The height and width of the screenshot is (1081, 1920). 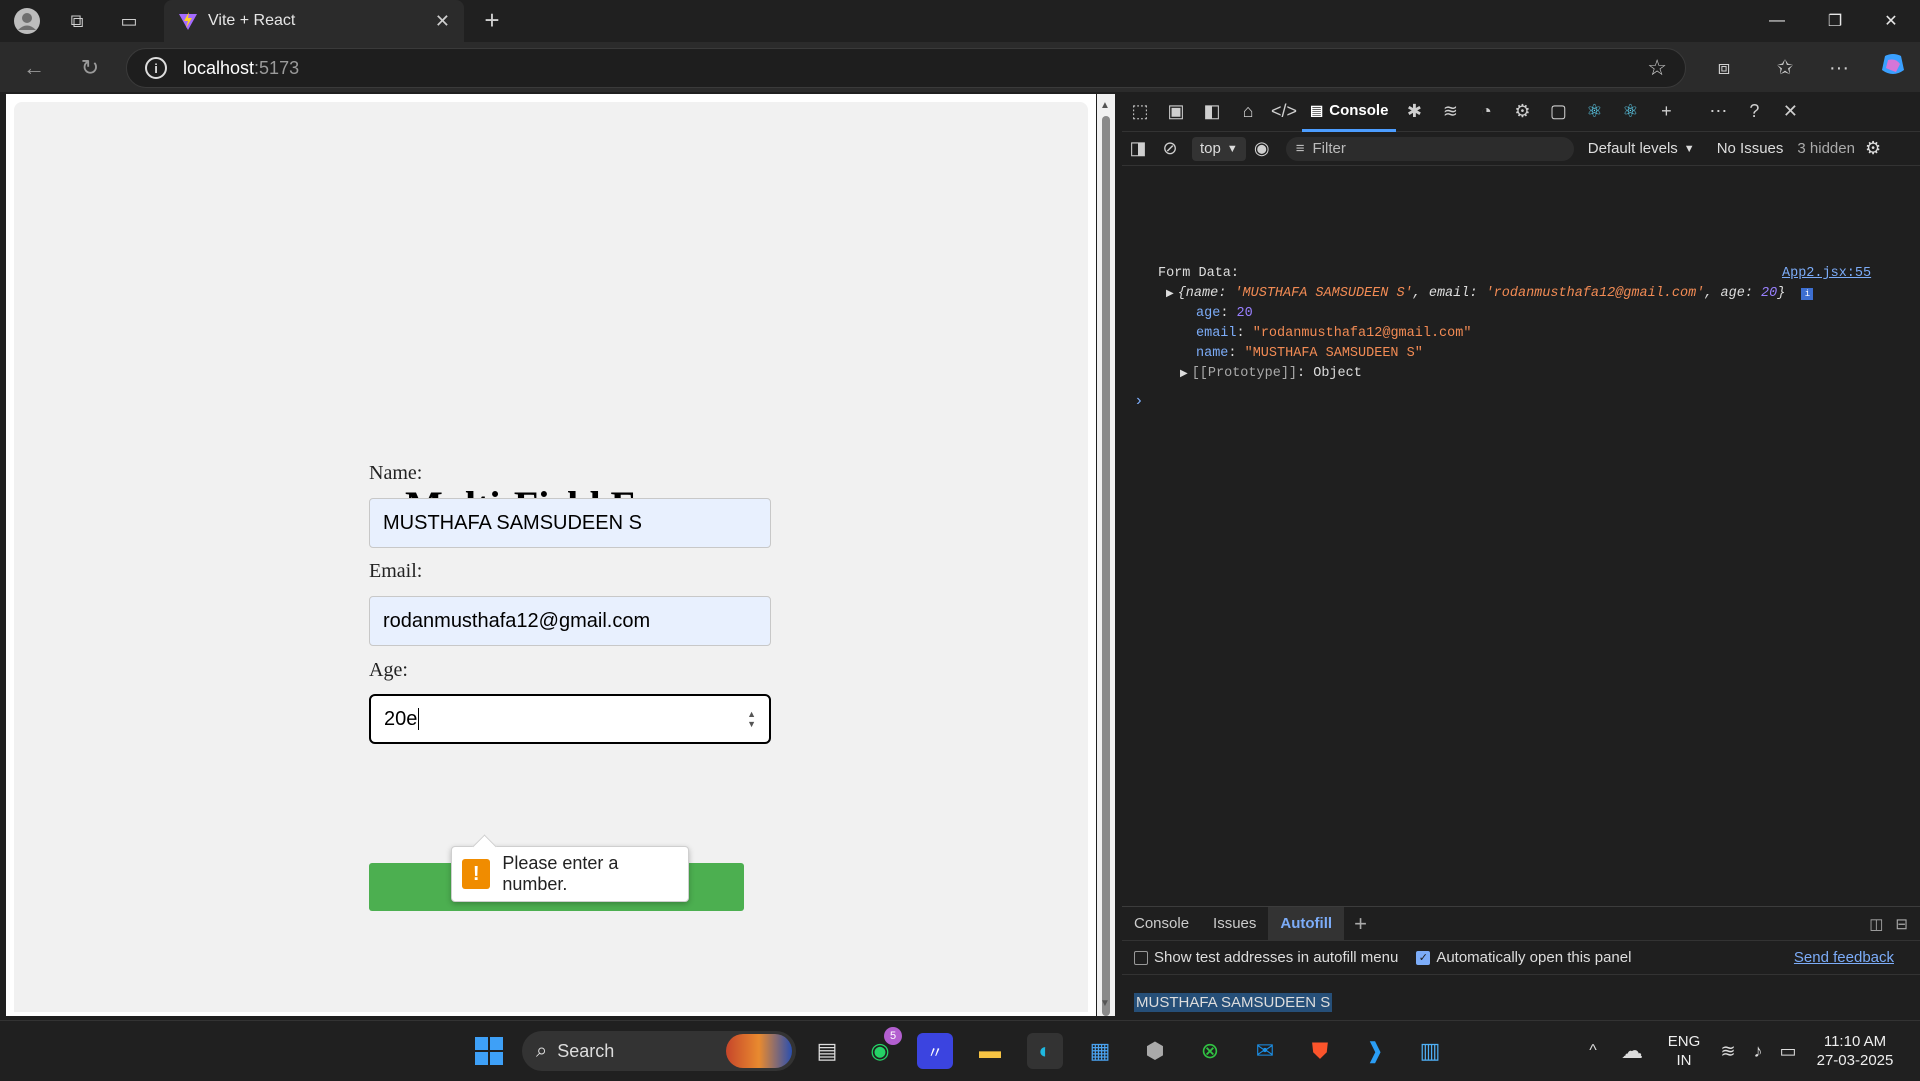 I want to click on add-drawer-tab-icon: +, so click(x=1360, y=924).